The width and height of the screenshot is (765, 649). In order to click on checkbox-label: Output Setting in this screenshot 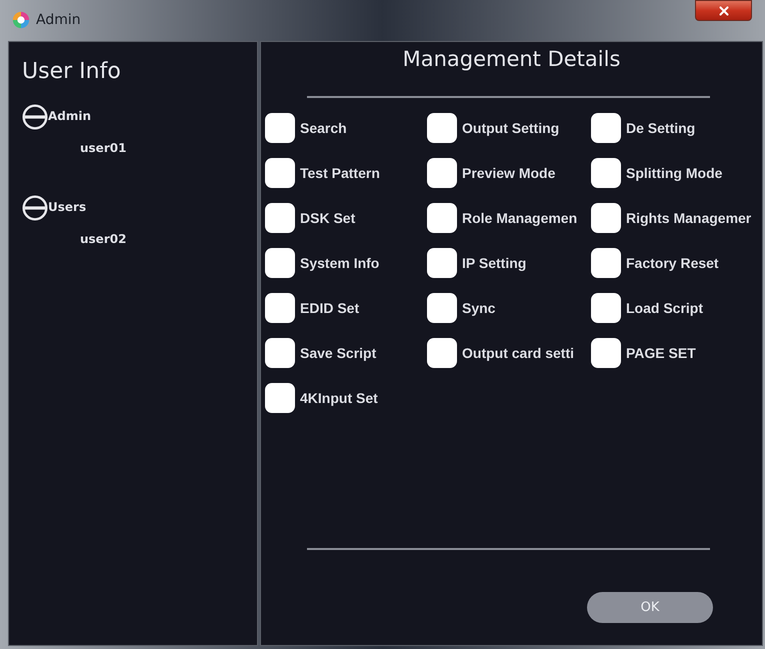, I will do `click(511, 128)`.